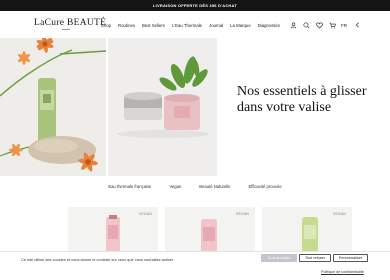 Image resolution: width=390 pixels, height=280 pixels. What do you see at coordinates (240, 25) in the screenshot?
I see `nav-la-marque: La Marque` at bounding box center [240, 25].